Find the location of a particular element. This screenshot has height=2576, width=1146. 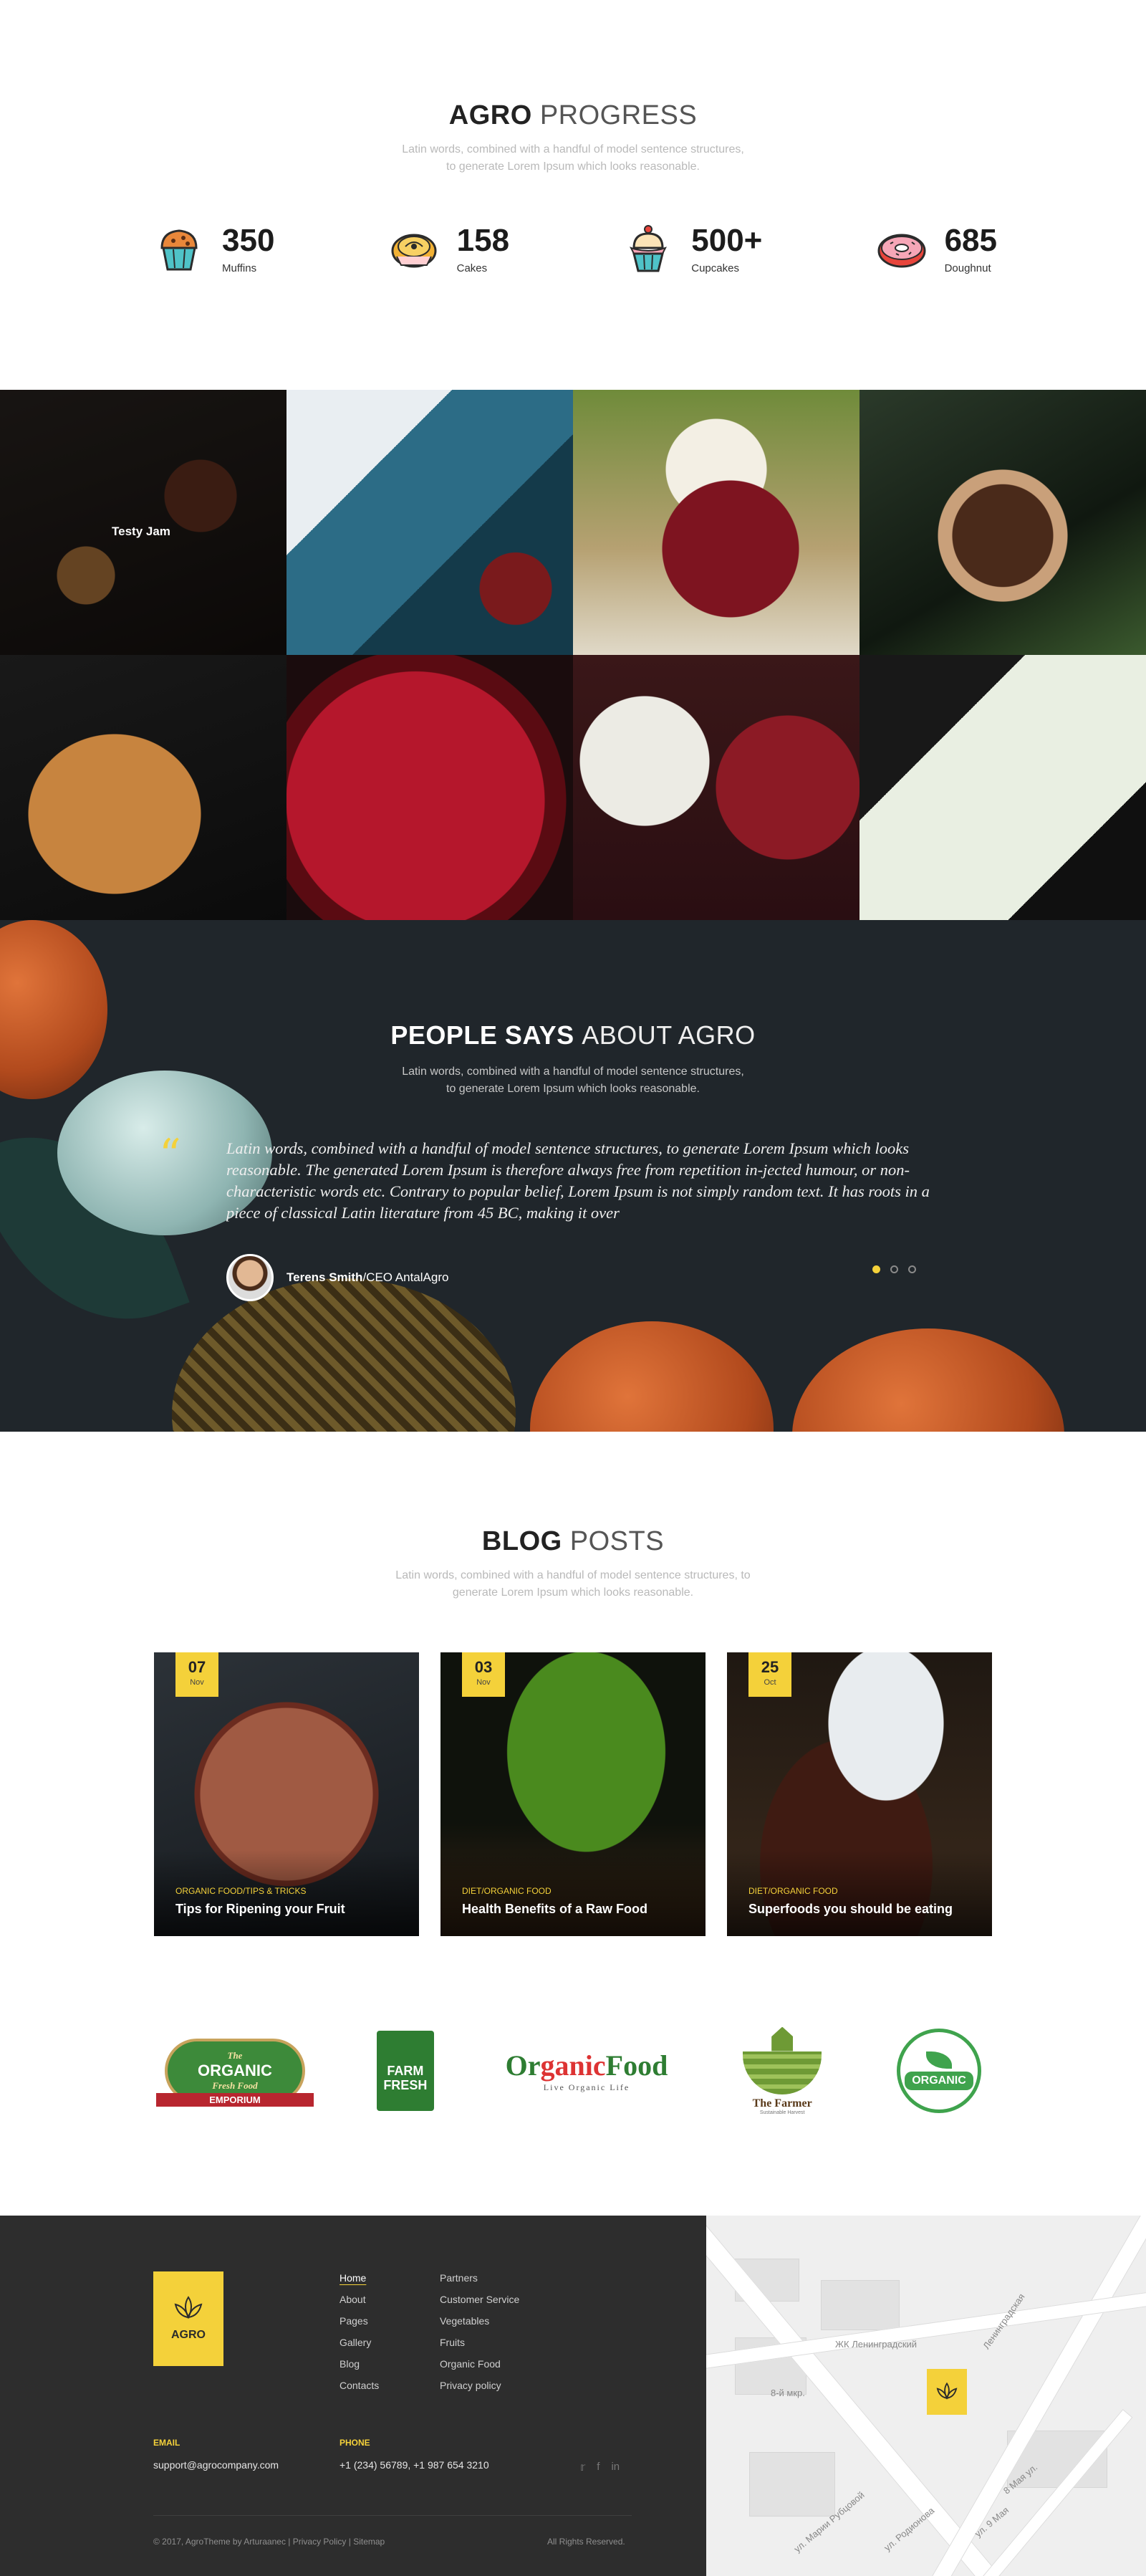

partner-logo-the-farmer: The Farmer Sustainable Harvest is located at coordinates (782, 2071).